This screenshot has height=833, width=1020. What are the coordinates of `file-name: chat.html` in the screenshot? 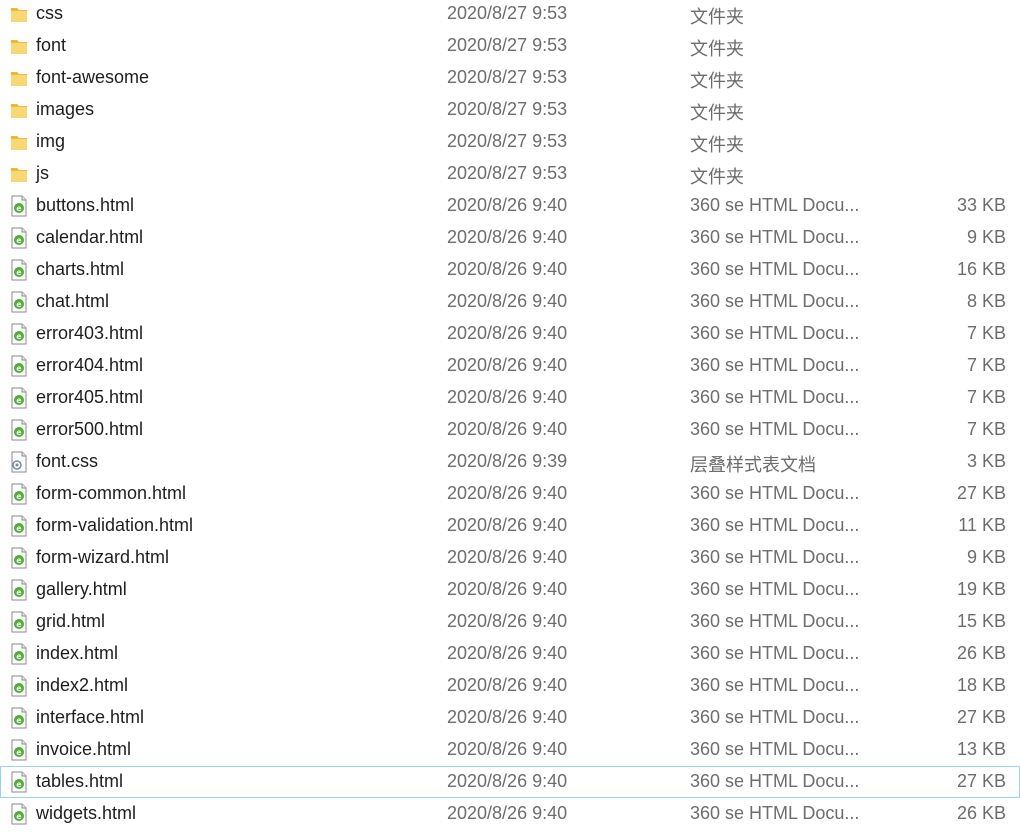 It's located at (73, 301).